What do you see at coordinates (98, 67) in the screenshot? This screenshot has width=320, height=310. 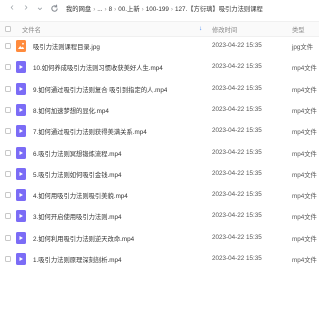 I see `file-name: 10.如何养成吸引力法则习惯收获美好人生.mp4` at bounding box center [98, 67].